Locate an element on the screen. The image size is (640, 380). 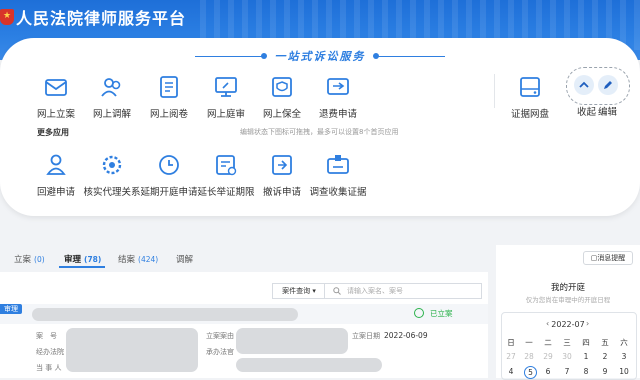
service-recusal-request: 回避申请 is located at coordinates (56, 175).